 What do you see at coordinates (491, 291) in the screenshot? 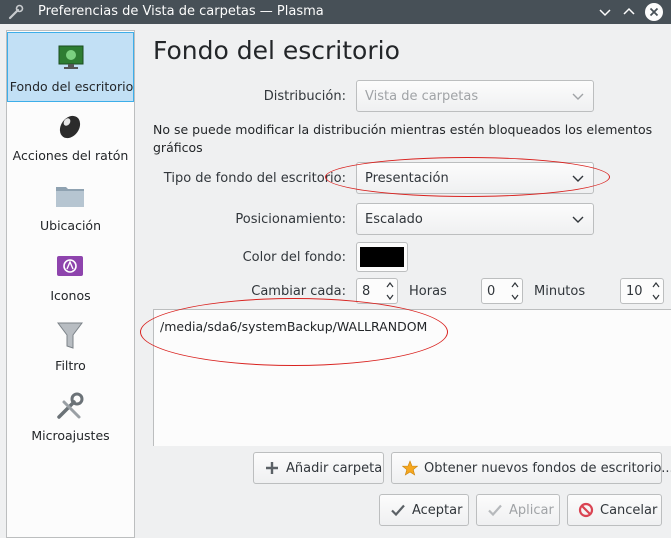
I see `minutes-value: 0` at bounding box center [491, 291].